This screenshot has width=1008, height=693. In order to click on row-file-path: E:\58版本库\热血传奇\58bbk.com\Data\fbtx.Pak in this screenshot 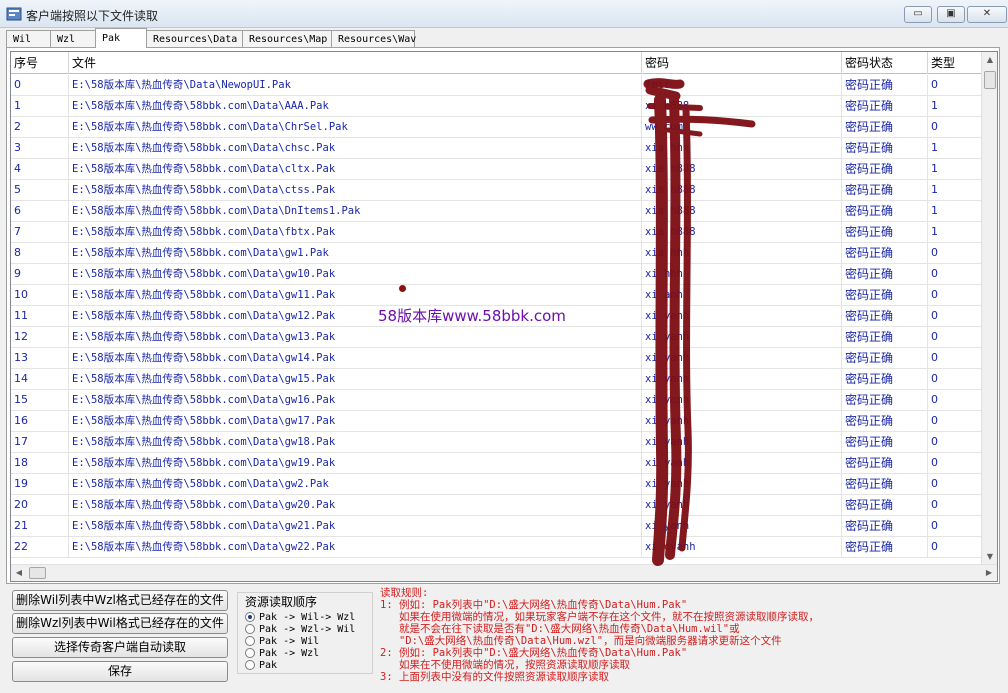, I will do `click(355, 232)`.